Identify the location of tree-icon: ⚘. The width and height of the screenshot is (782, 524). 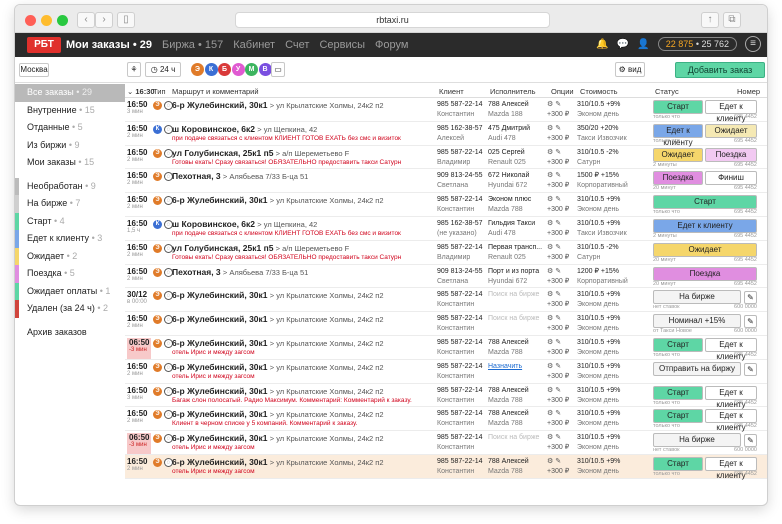
(134, 69).